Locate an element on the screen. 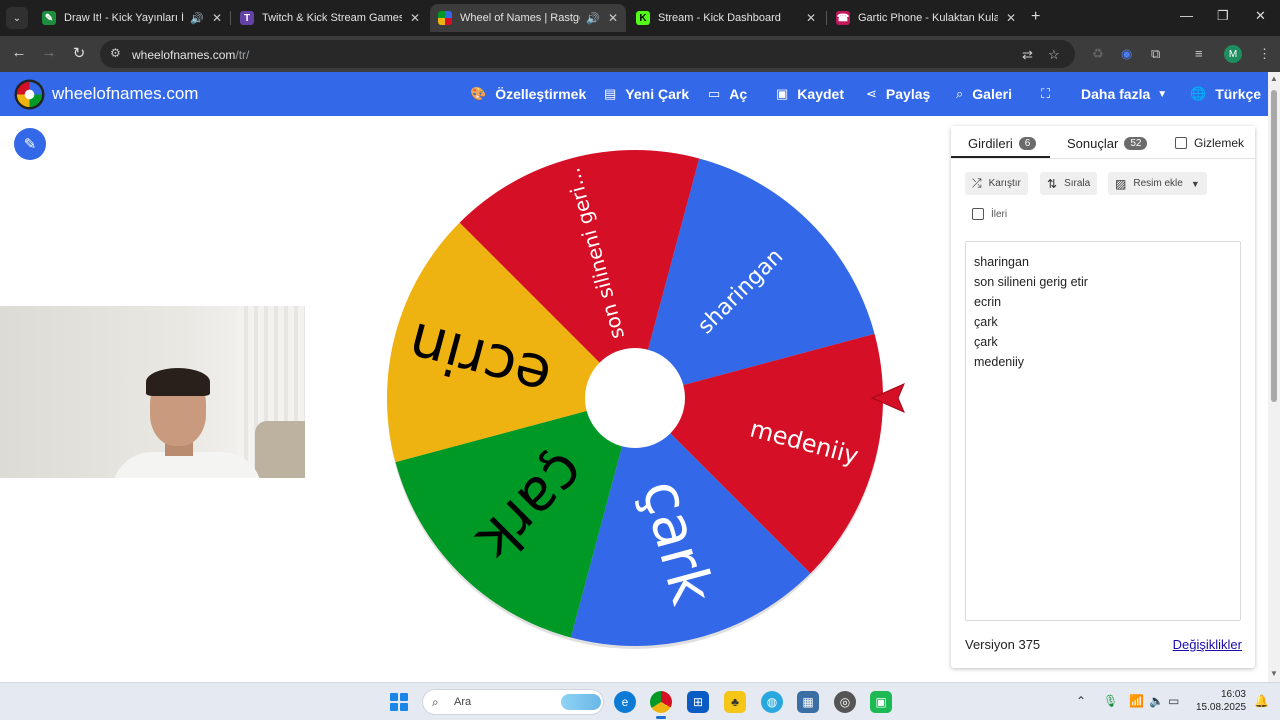 Image resolution: width=1280 pixels, height=720 pixels. globe-app-icon: ◍ is located at coordinates (772, 702).